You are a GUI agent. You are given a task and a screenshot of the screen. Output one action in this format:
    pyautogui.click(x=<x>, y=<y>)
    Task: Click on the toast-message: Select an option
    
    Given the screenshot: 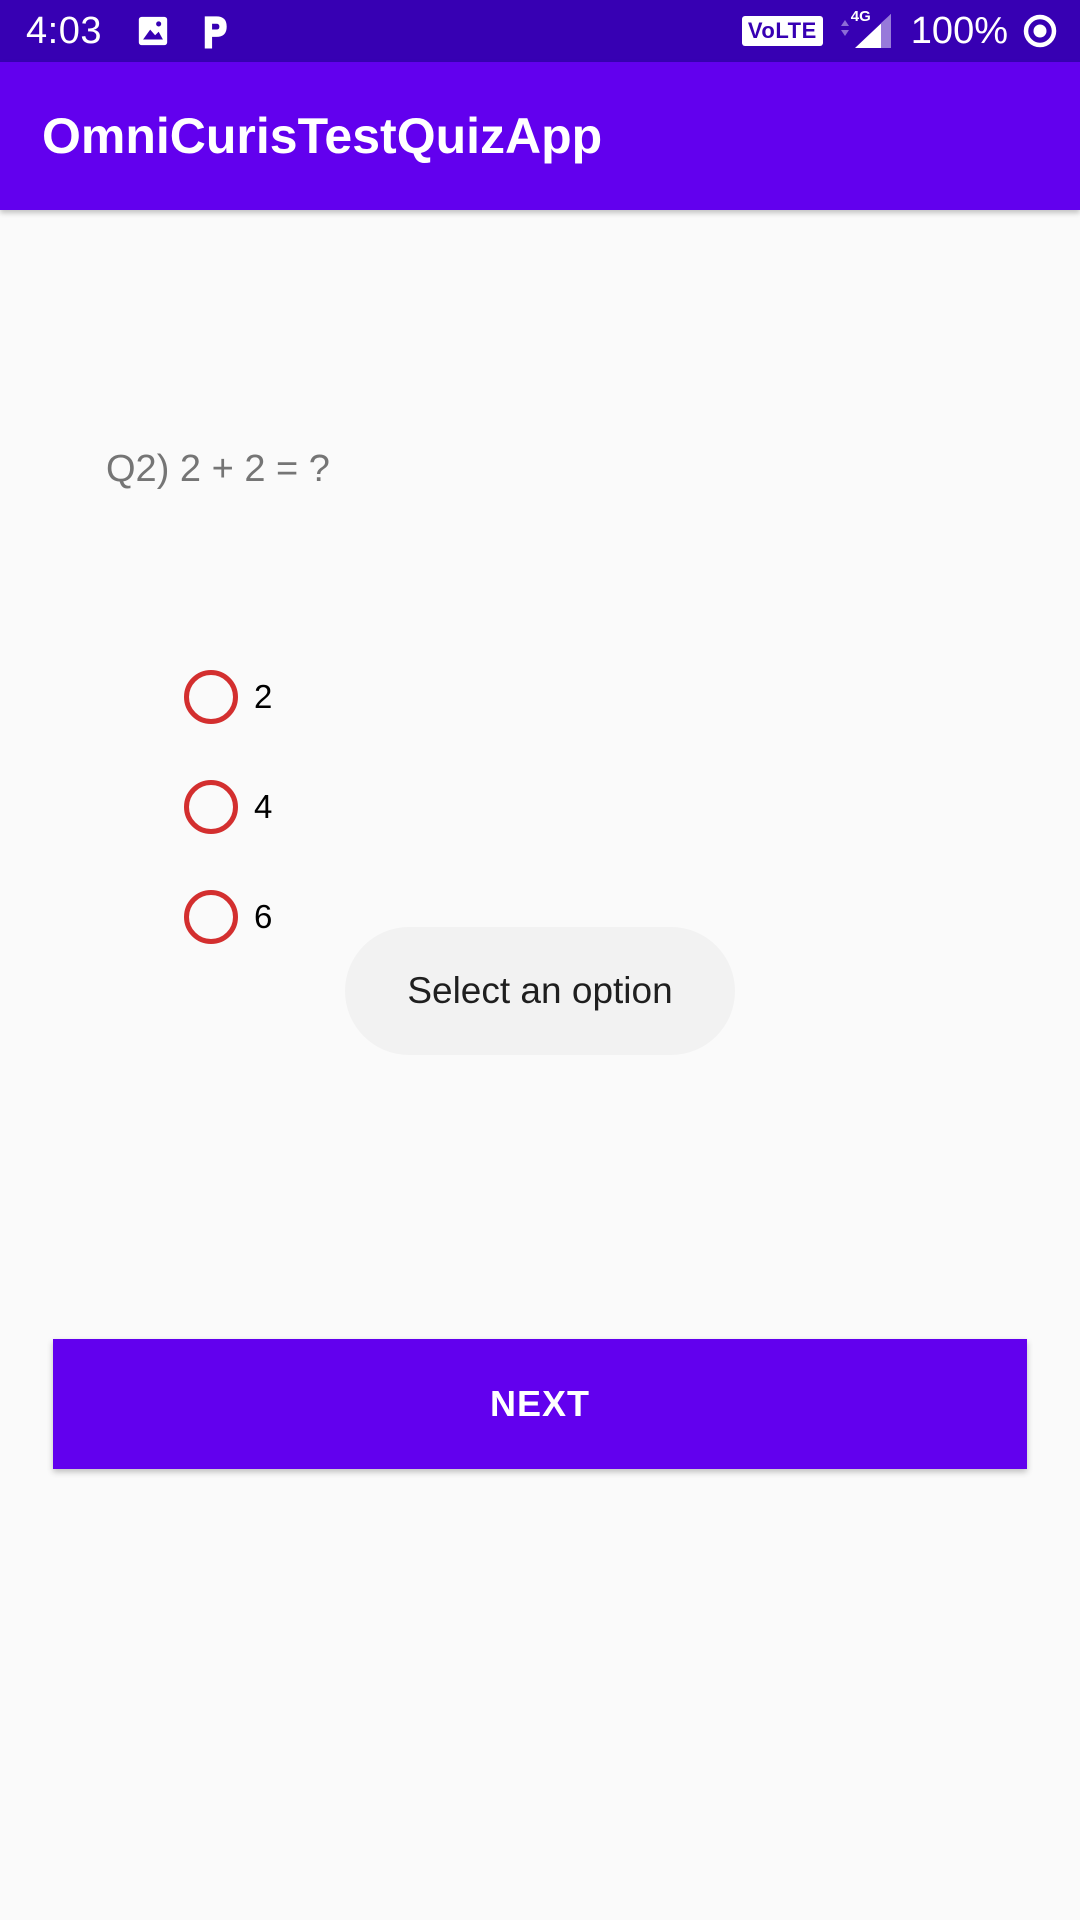 What is the action you would take?
    pyautogui.click(x=540, y=991)
    